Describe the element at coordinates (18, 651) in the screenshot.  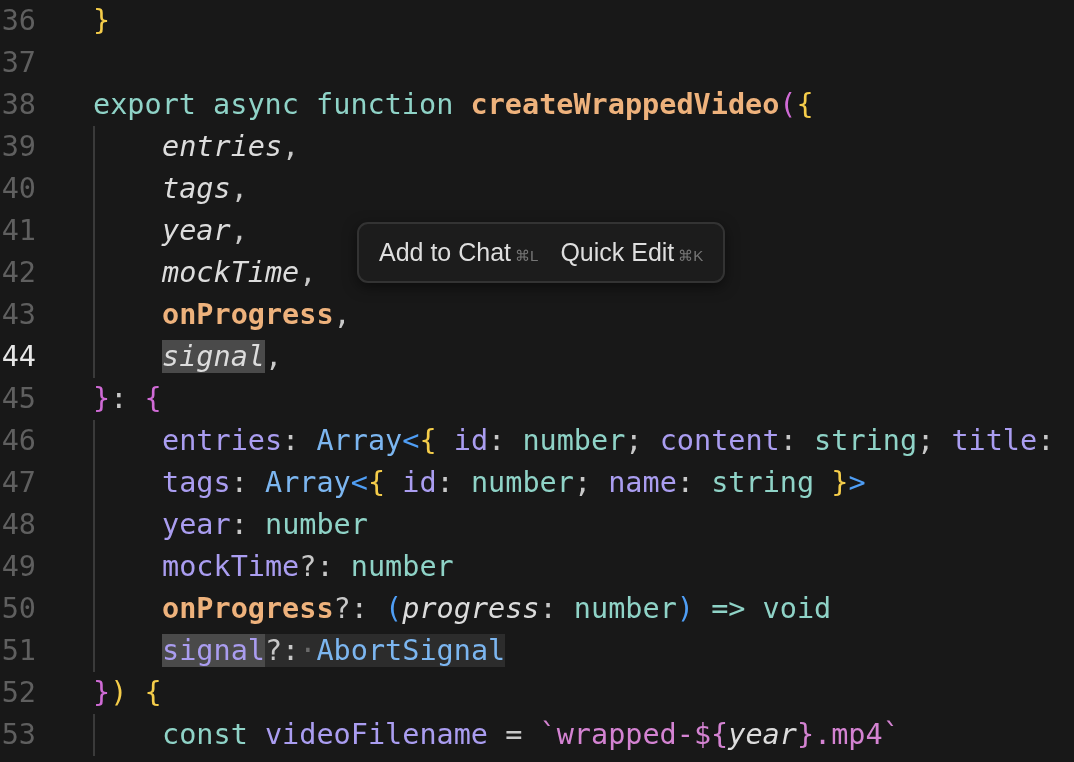
I see `line-number: 51` at that location.